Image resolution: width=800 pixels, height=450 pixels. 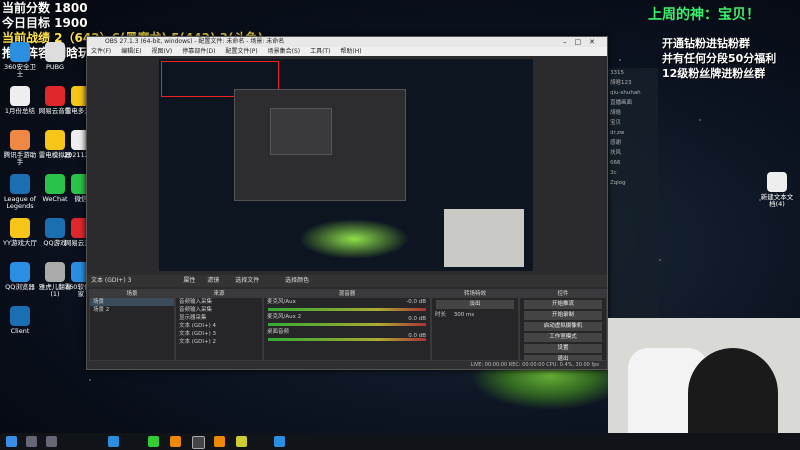 What do you see at coordinates (11, 441) in the screenshot?
I see `windows-start-icon` at bounding box center [11, 441].